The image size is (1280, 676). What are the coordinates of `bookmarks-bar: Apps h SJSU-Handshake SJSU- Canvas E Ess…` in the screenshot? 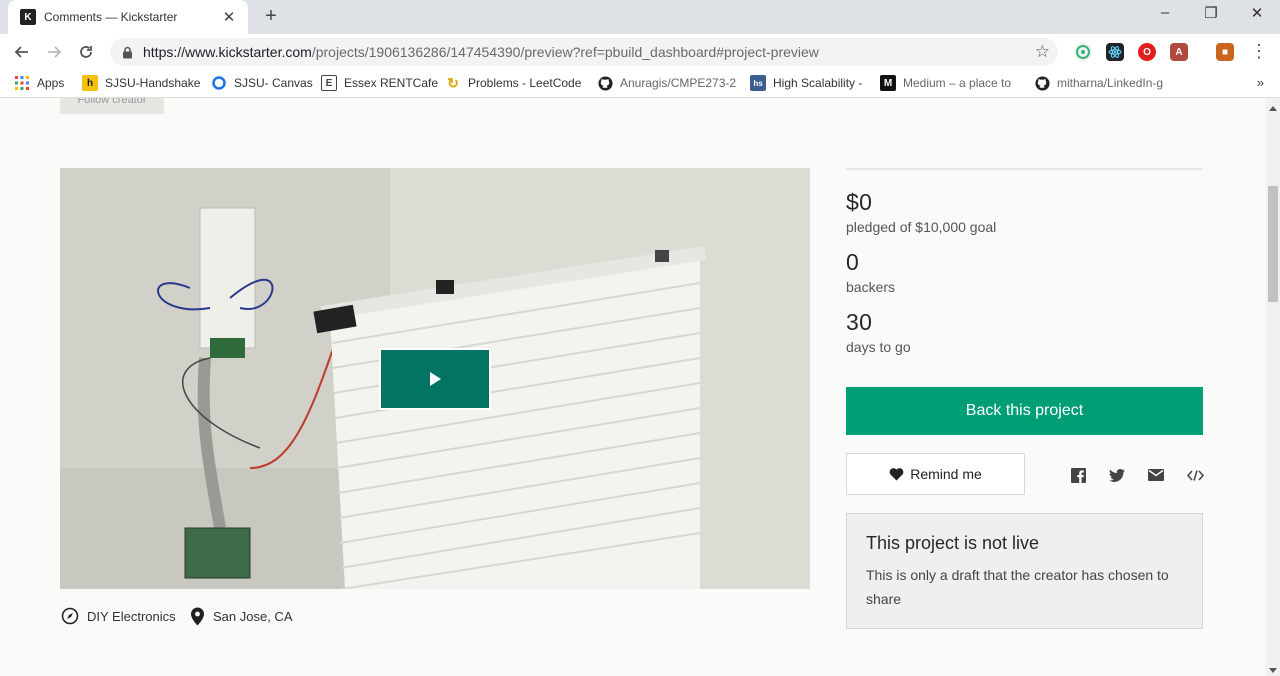 It's located at (640, 84).